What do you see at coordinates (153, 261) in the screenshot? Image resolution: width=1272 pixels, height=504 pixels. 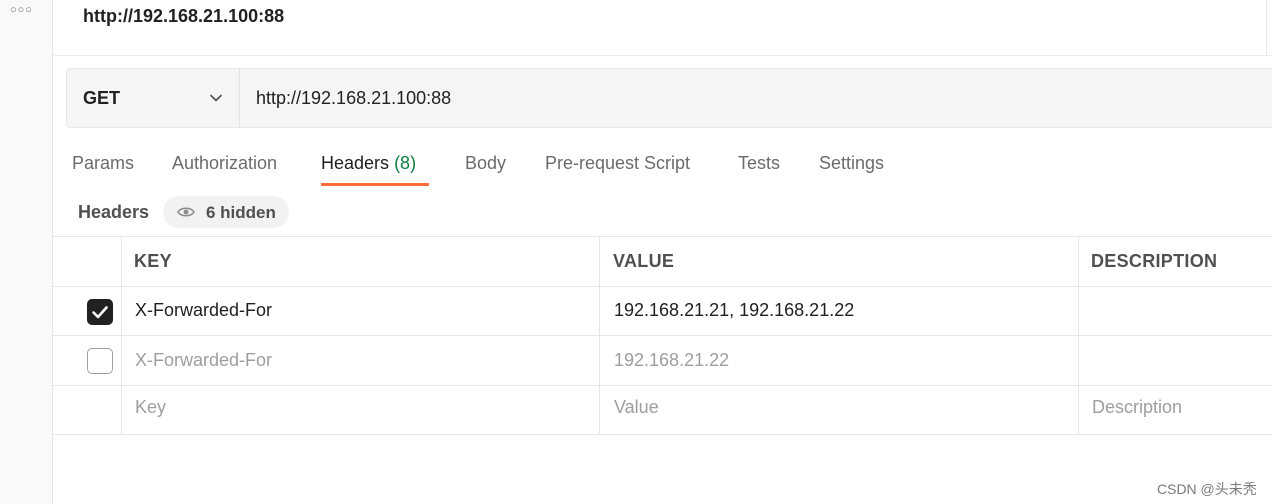 I see `column-header-key: KEY` at bounding box center [153, 261].